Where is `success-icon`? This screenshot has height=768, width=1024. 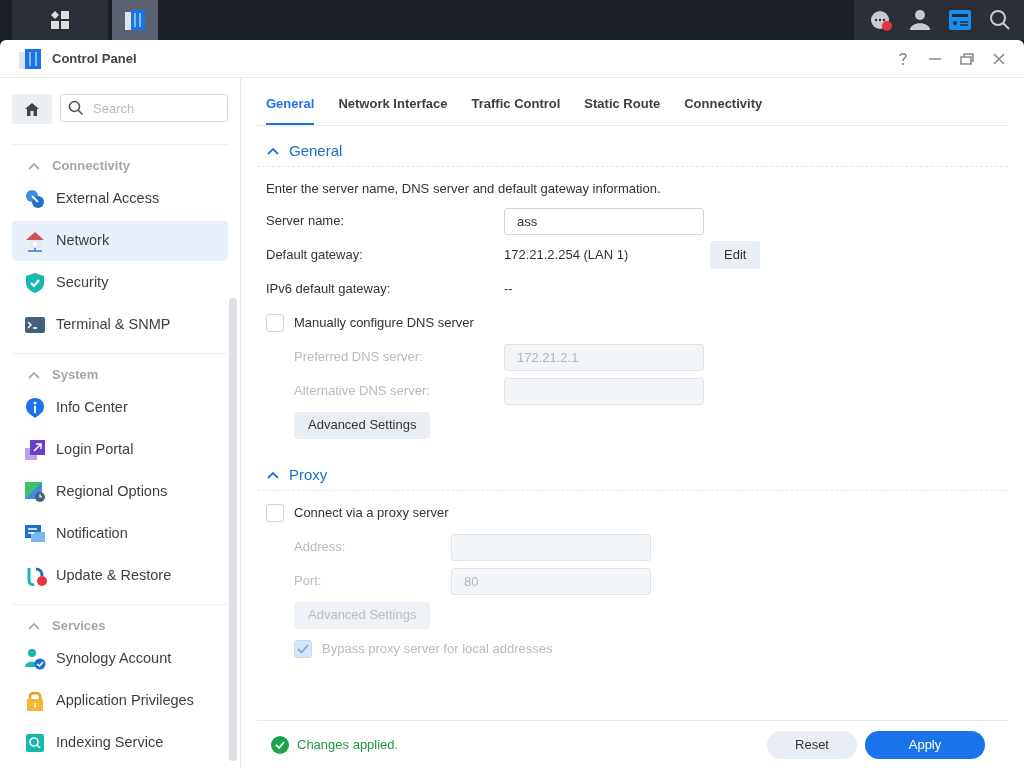
success-icon is located at coordinates (280, 744).